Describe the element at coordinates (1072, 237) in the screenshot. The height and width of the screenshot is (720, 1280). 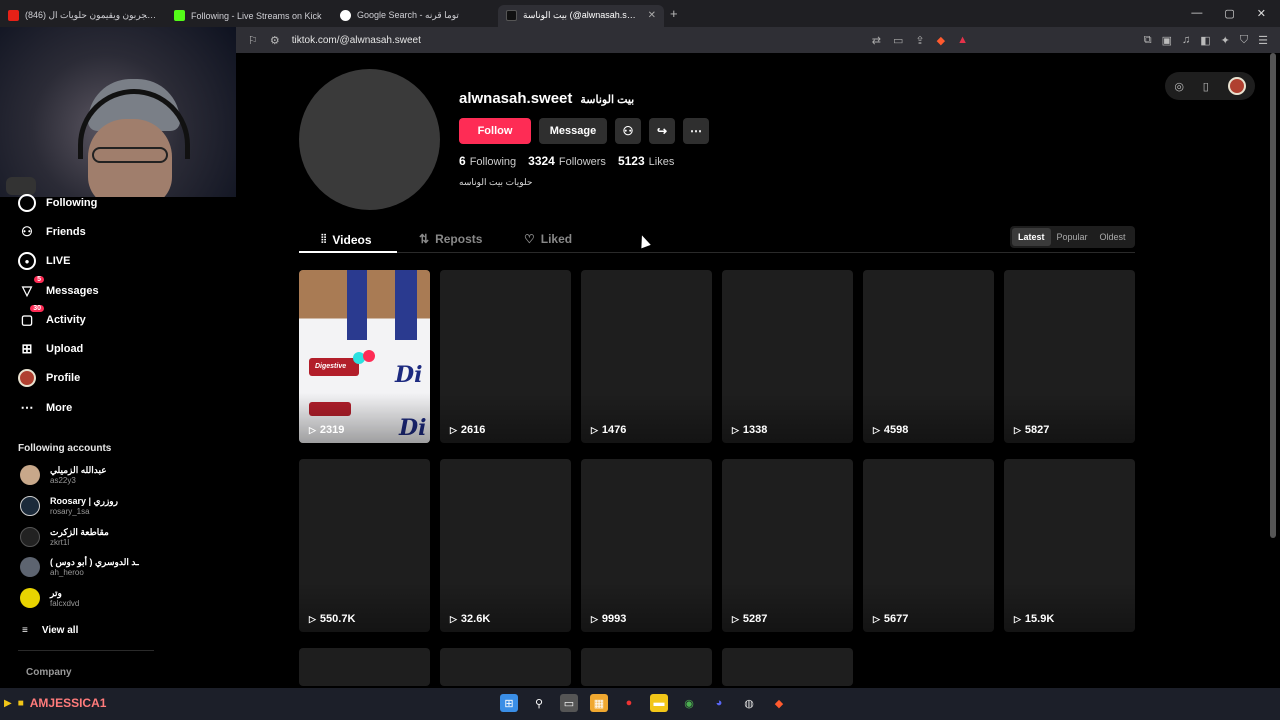
I see `sort-popular: Popular` at that location.